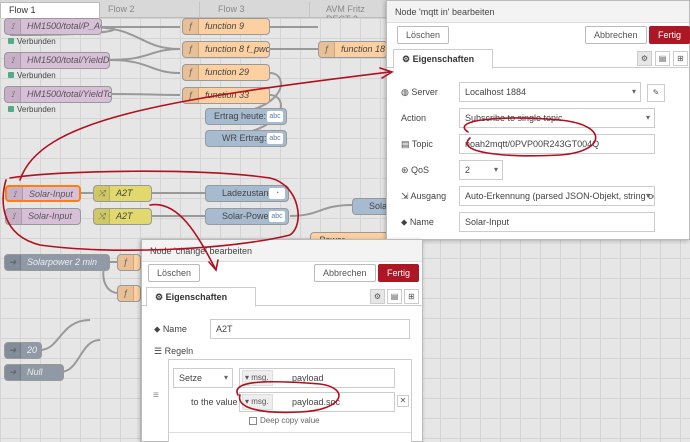  What do you see at coordinates (50, 216) in the screenshot?
I see `node-label: Solar-Input` at bounding box center [50, 216].